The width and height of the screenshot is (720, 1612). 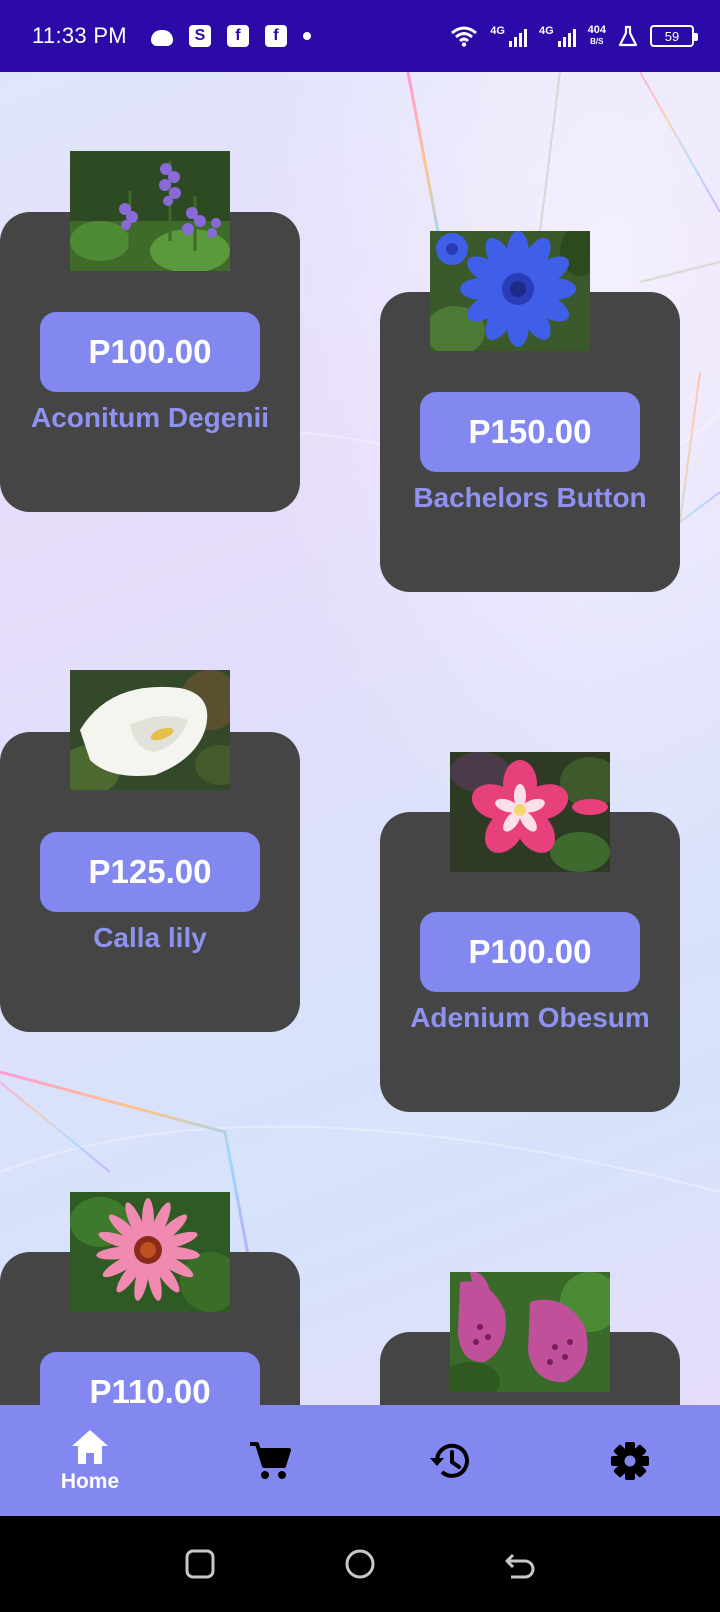 I want to click on nav-cart, so click(x=270, y=1460).